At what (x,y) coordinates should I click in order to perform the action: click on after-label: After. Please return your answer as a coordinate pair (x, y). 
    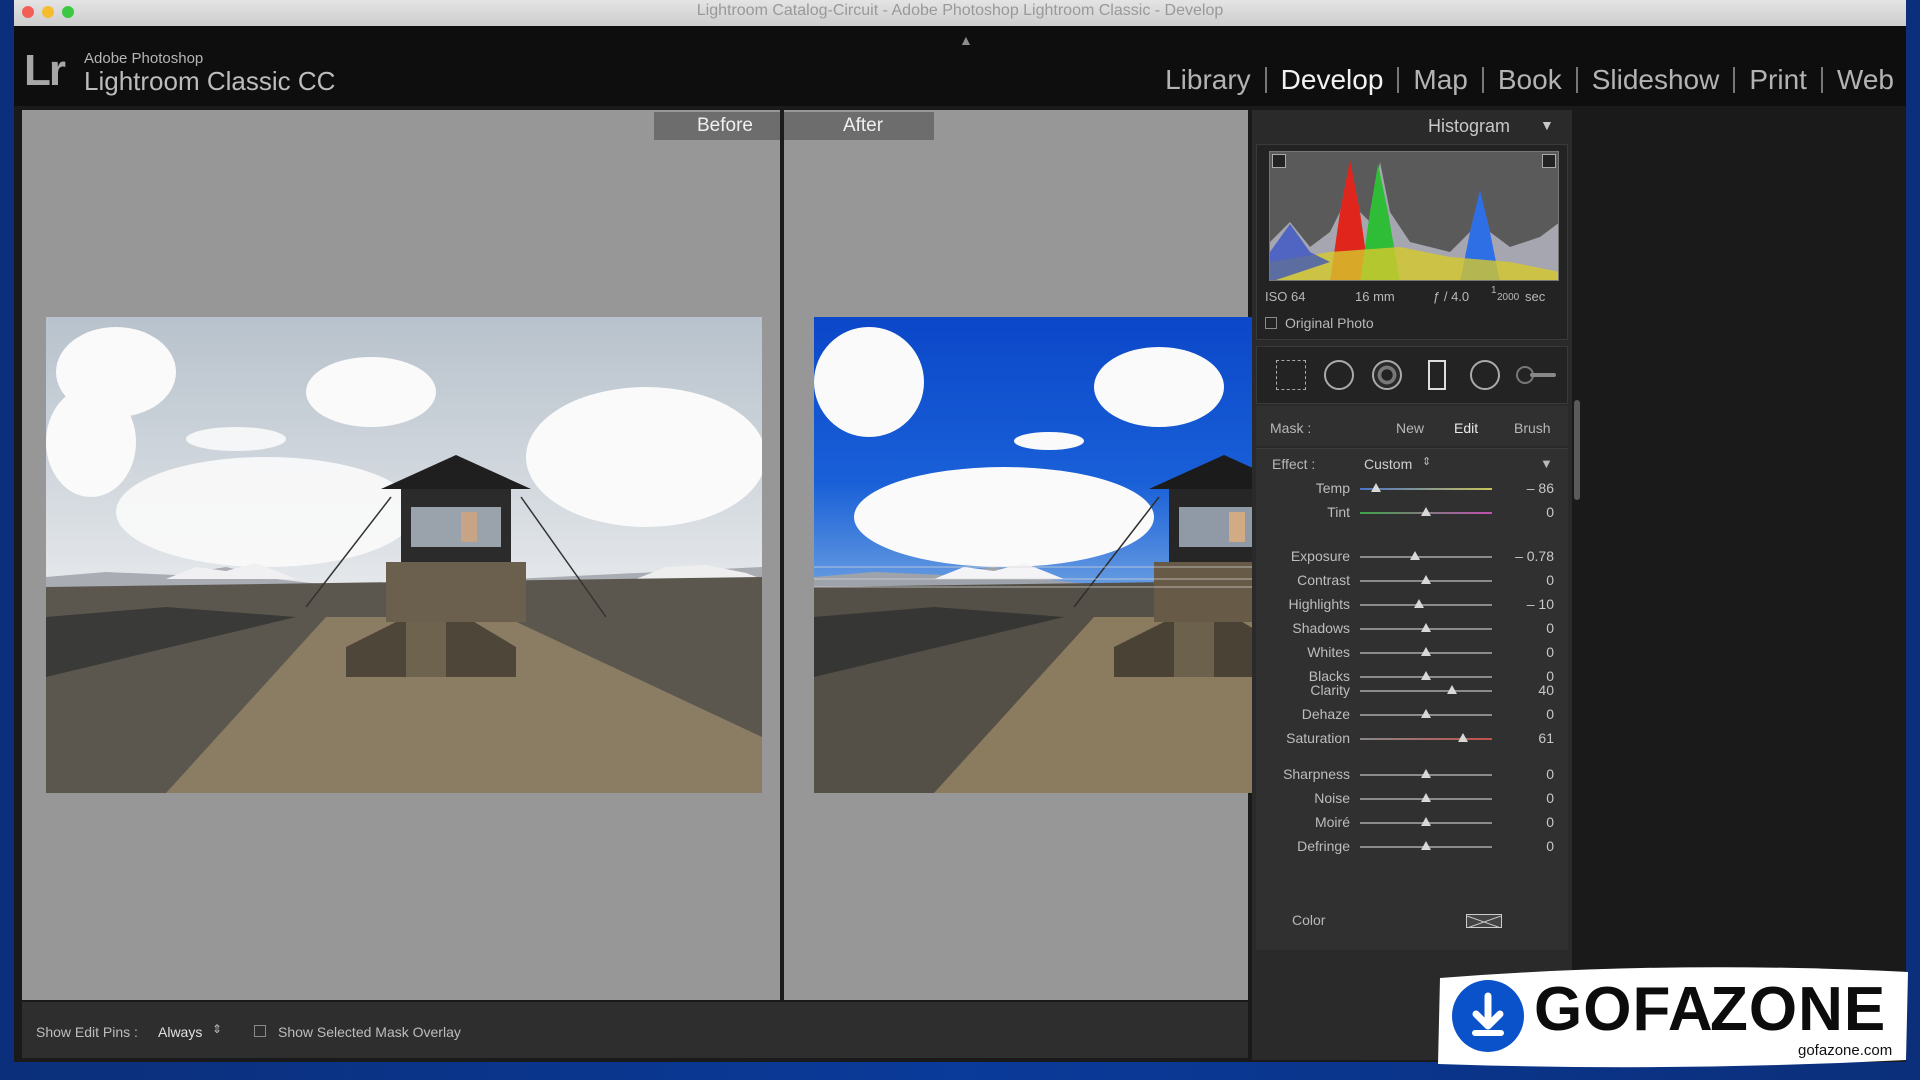
    Looking at the image, I should click on (863, 126).